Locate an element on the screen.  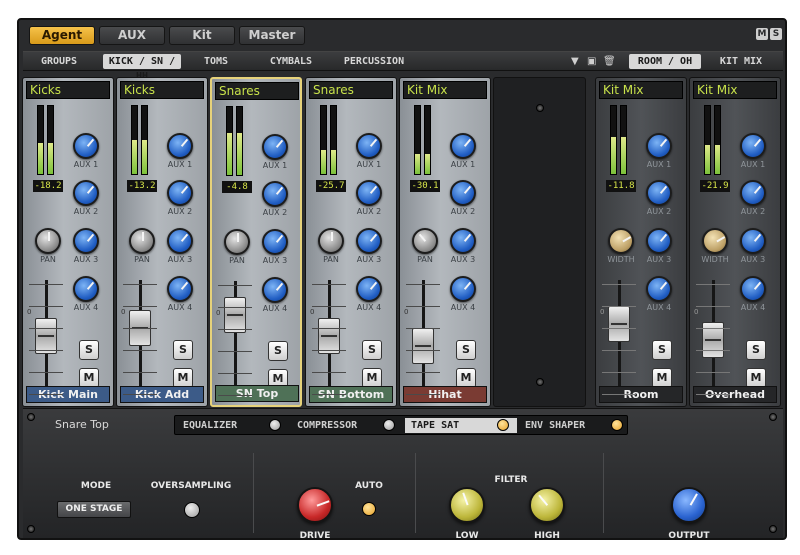
tab-master: Master is located at coordinates (272, 35).